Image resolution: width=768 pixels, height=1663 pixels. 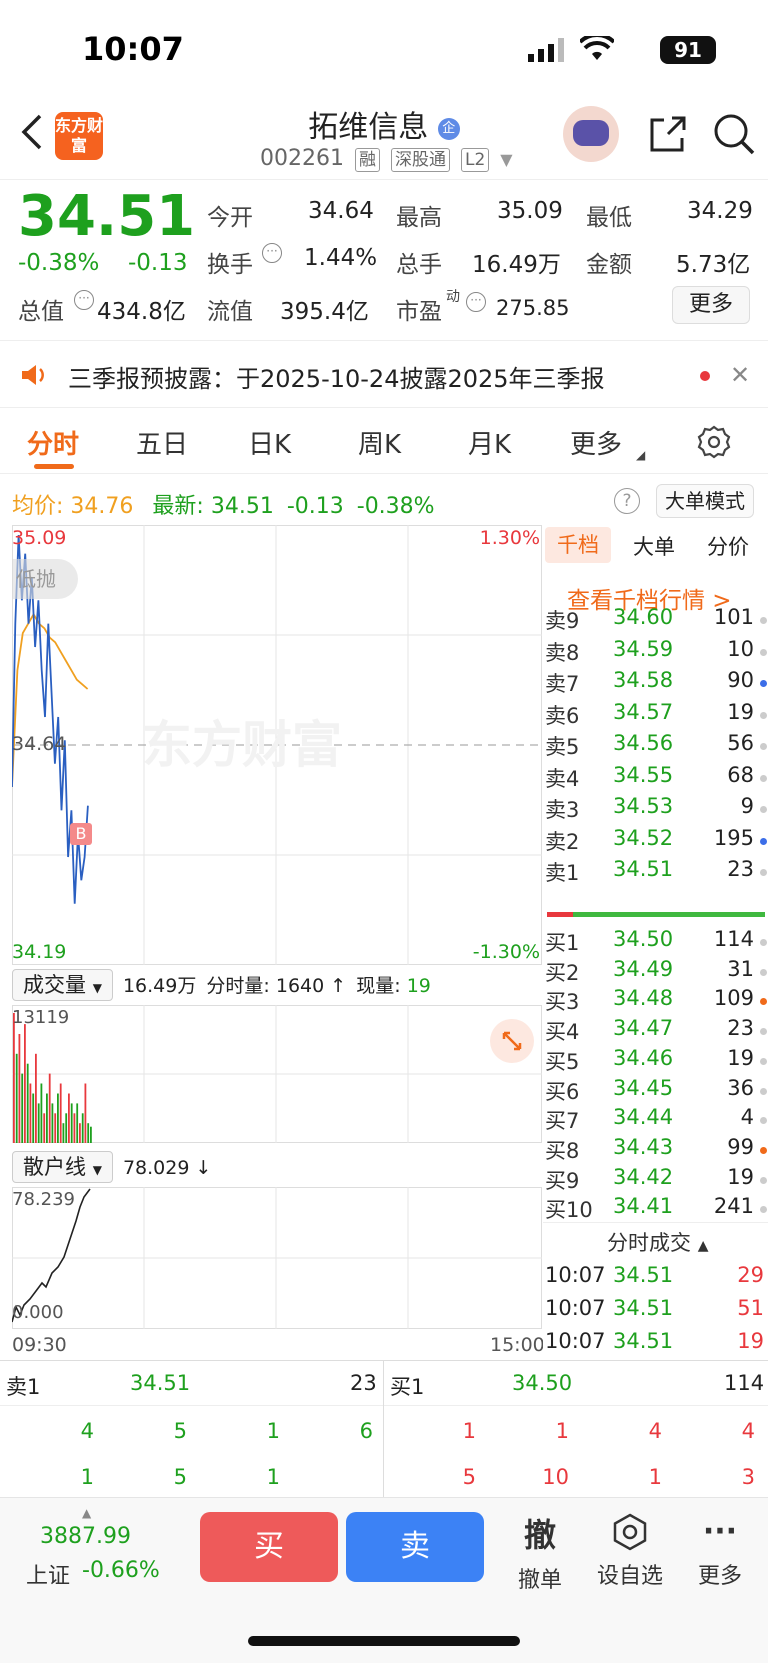 What do you see at coordinates (562, 715) in the screenshot?
I see `ask-label: 卖6` at bounding box center [562, 715].